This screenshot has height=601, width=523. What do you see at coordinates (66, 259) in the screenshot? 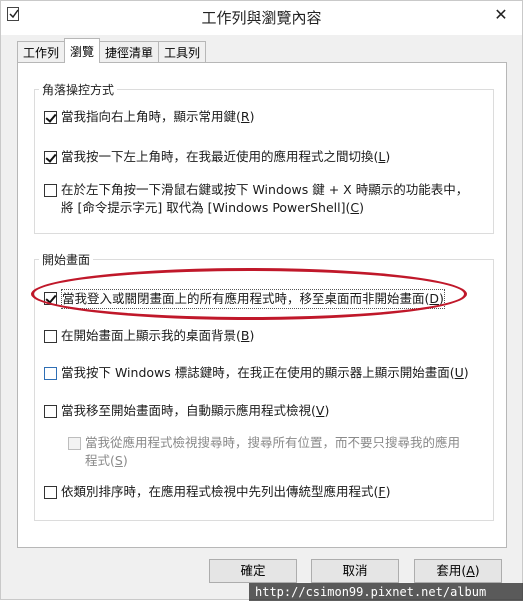
I see `start-screen-legend: 開始畫面` at bounding box center [66, 259].